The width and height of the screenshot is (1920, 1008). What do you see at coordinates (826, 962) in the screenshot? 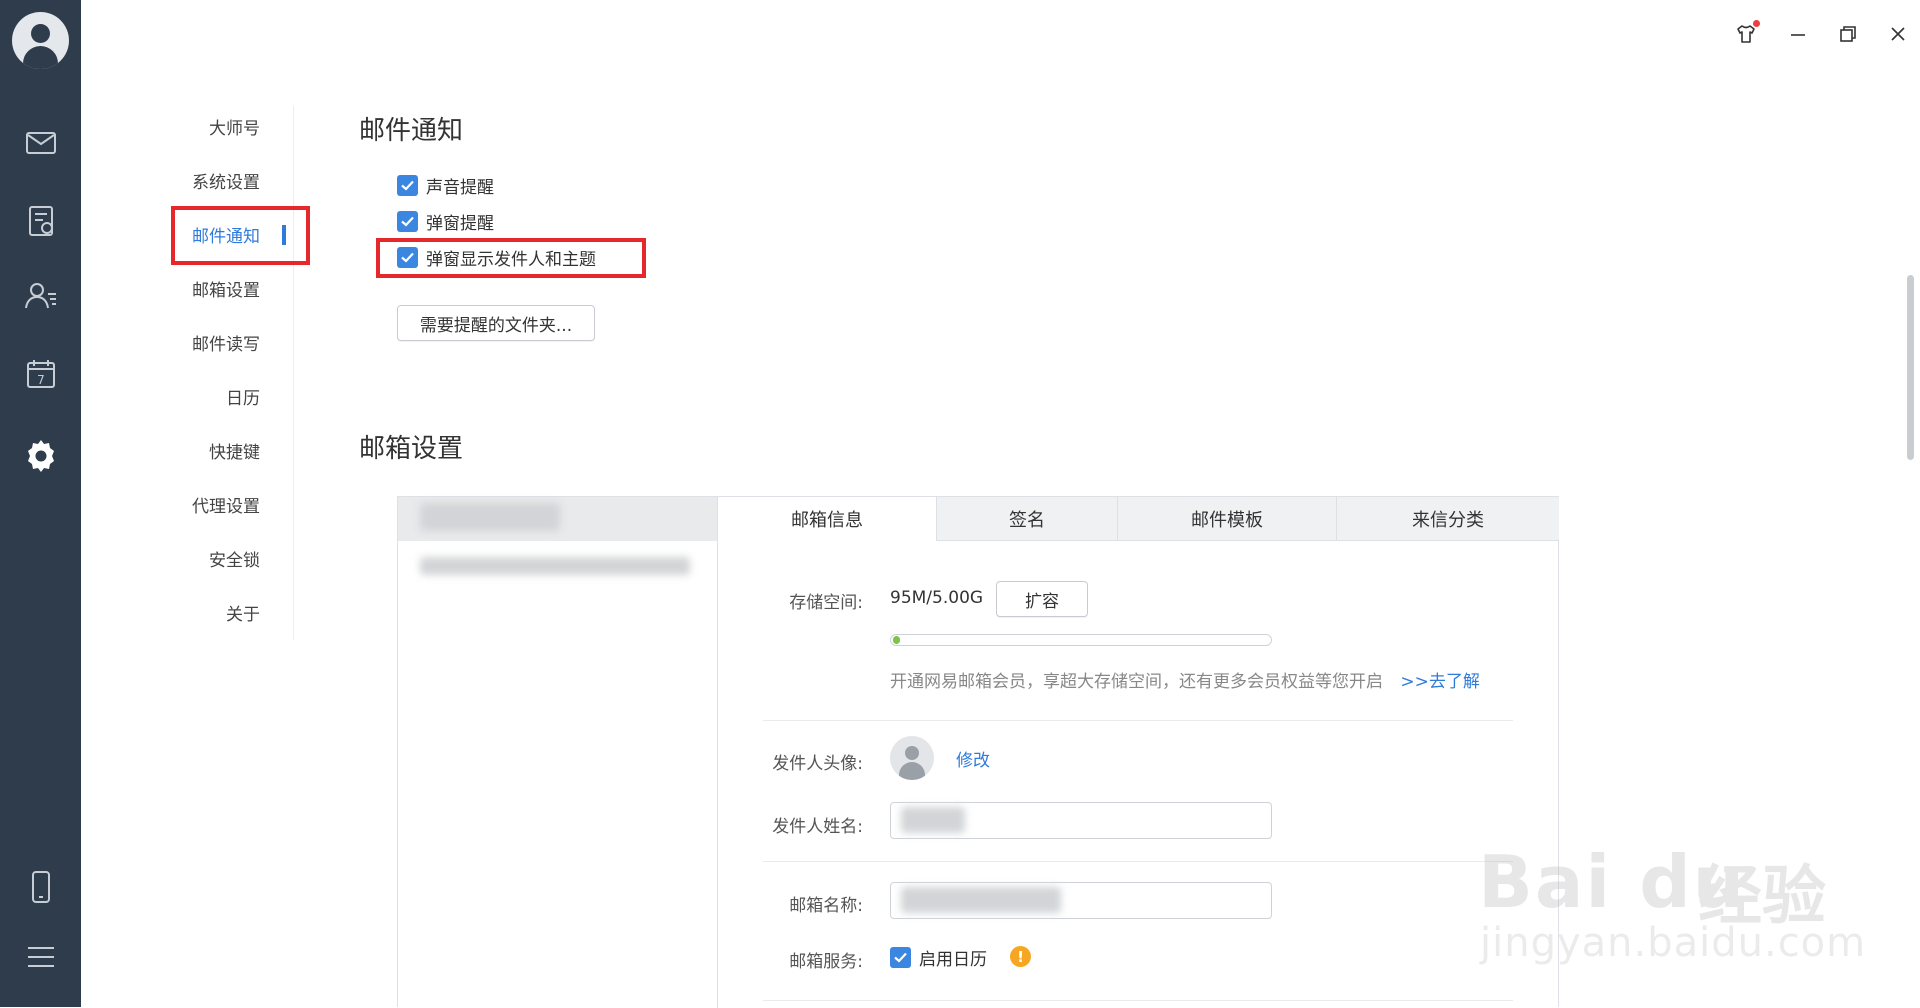
I see `mailbox-service-label: 邮箱服务:` at bounding box center [826, 962].